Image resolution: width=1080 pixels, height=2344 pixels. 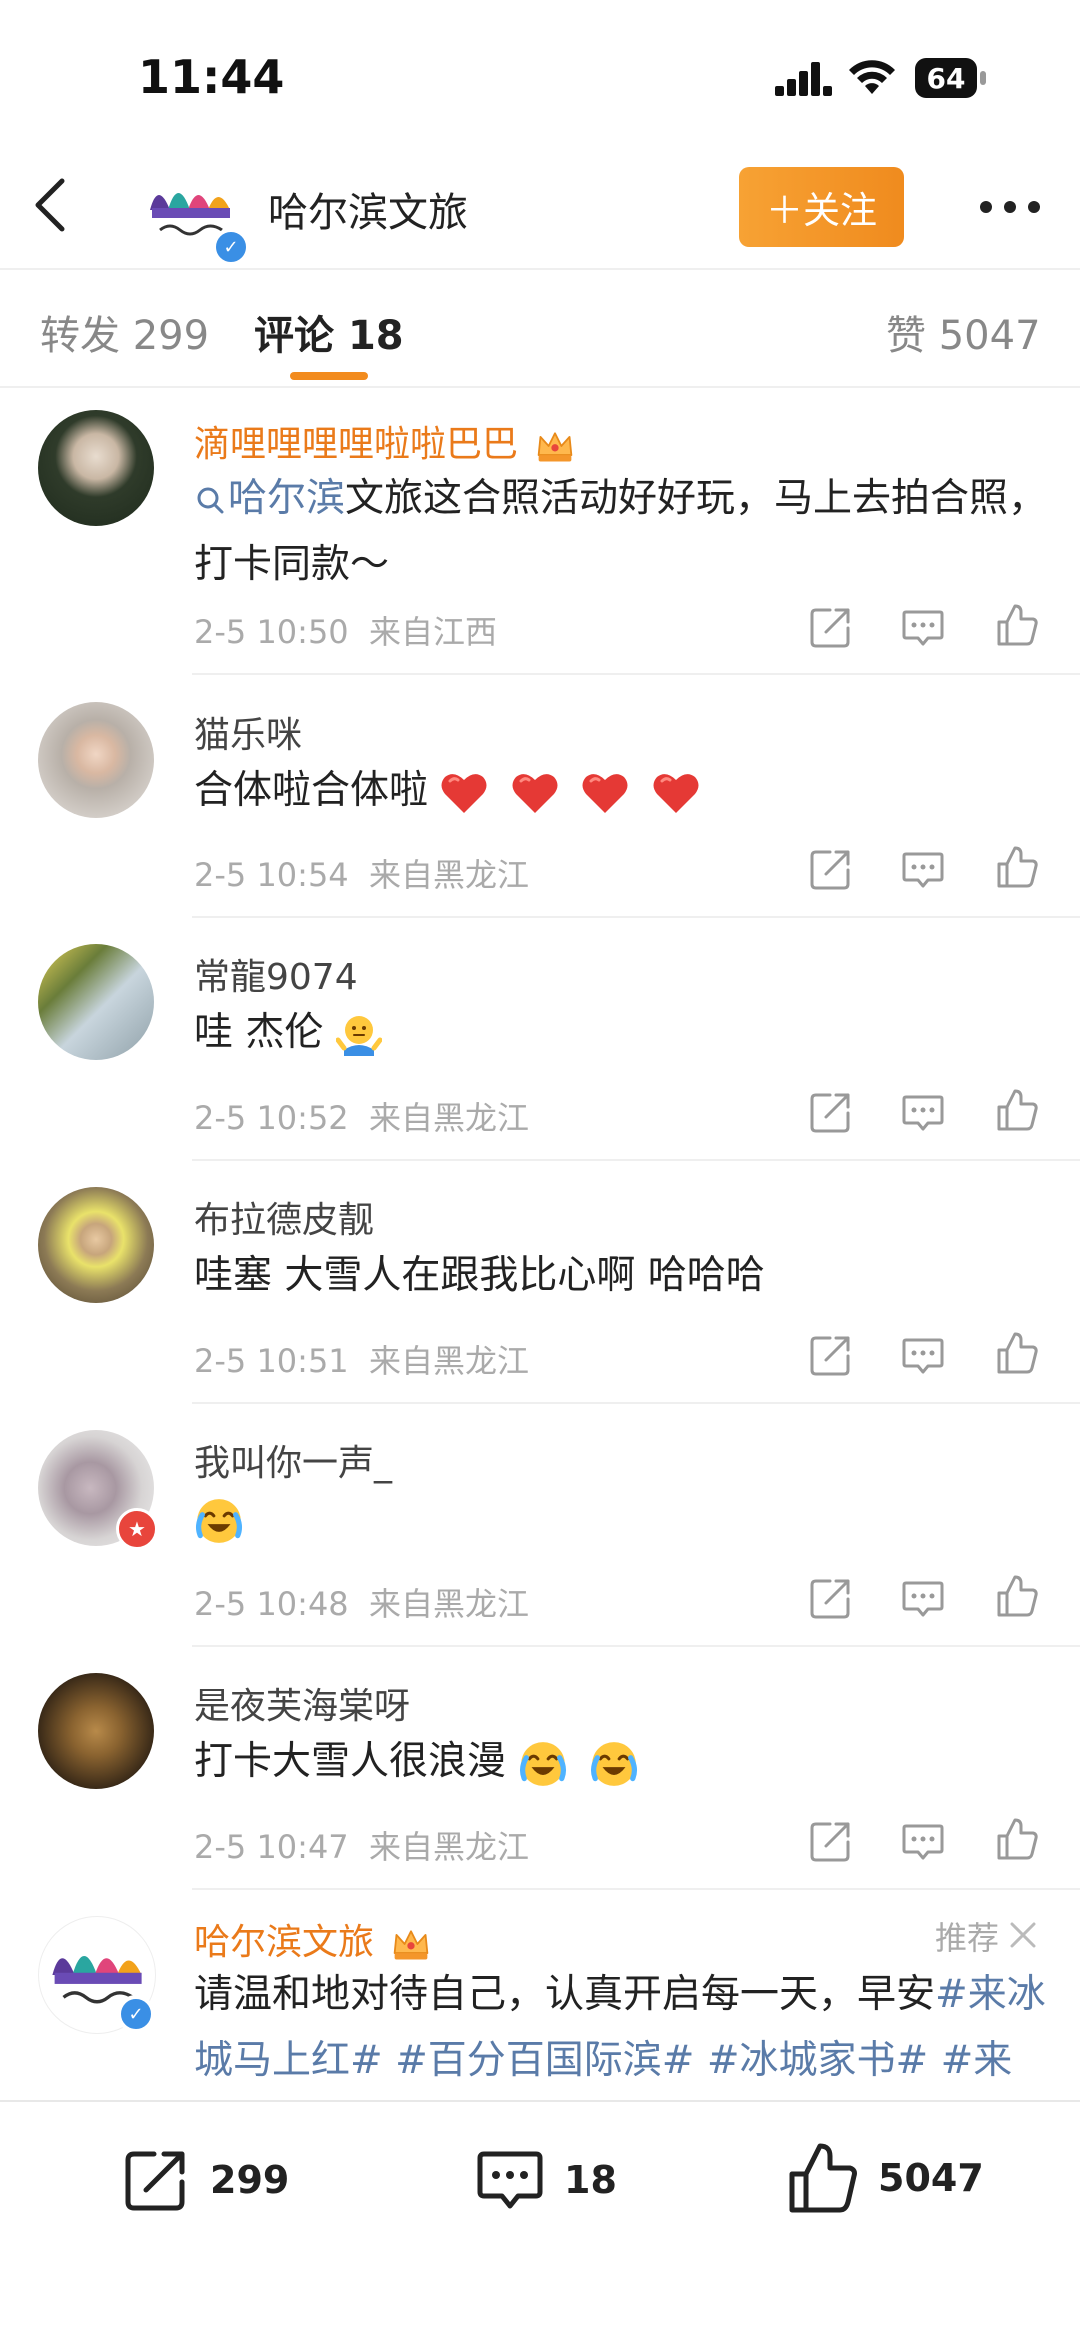 What do you see at coordinates (1023, 1935) in the screenshot?
I see `close-icon` at bounding box center [1023, 1935].